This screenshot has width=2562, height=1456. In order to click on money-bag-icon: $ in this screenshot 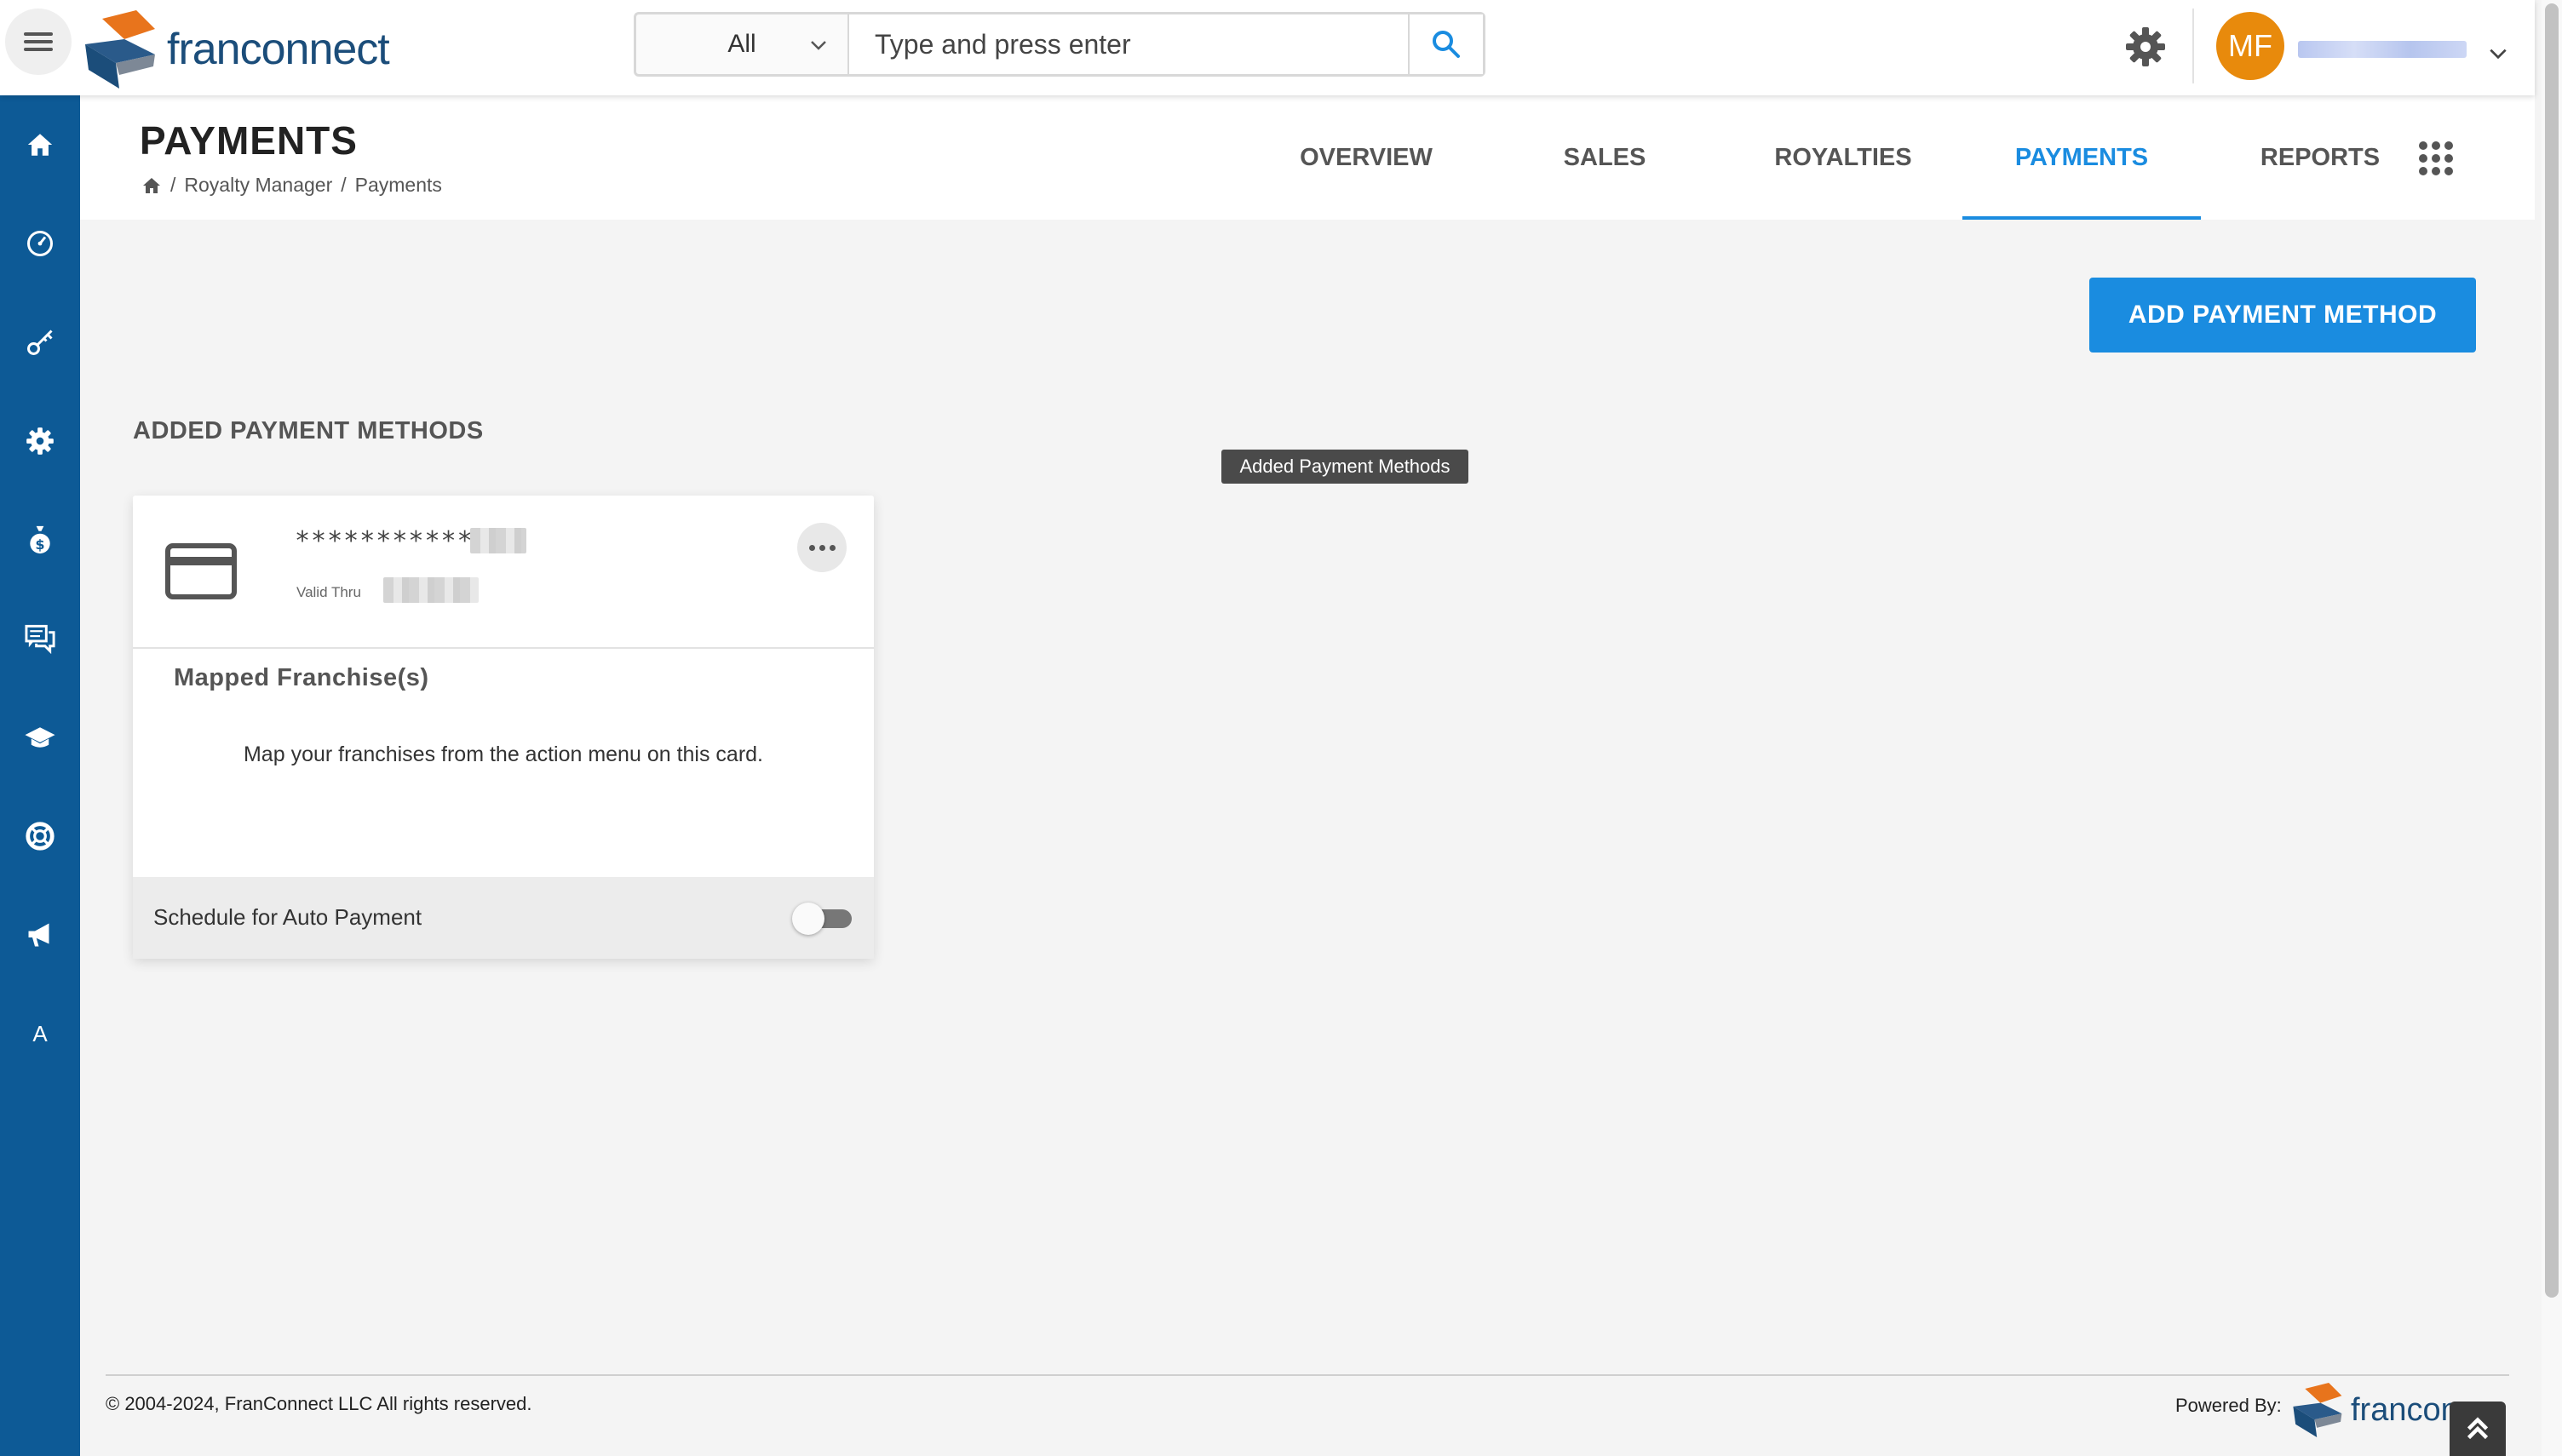, I will do `click(40, 539)`.